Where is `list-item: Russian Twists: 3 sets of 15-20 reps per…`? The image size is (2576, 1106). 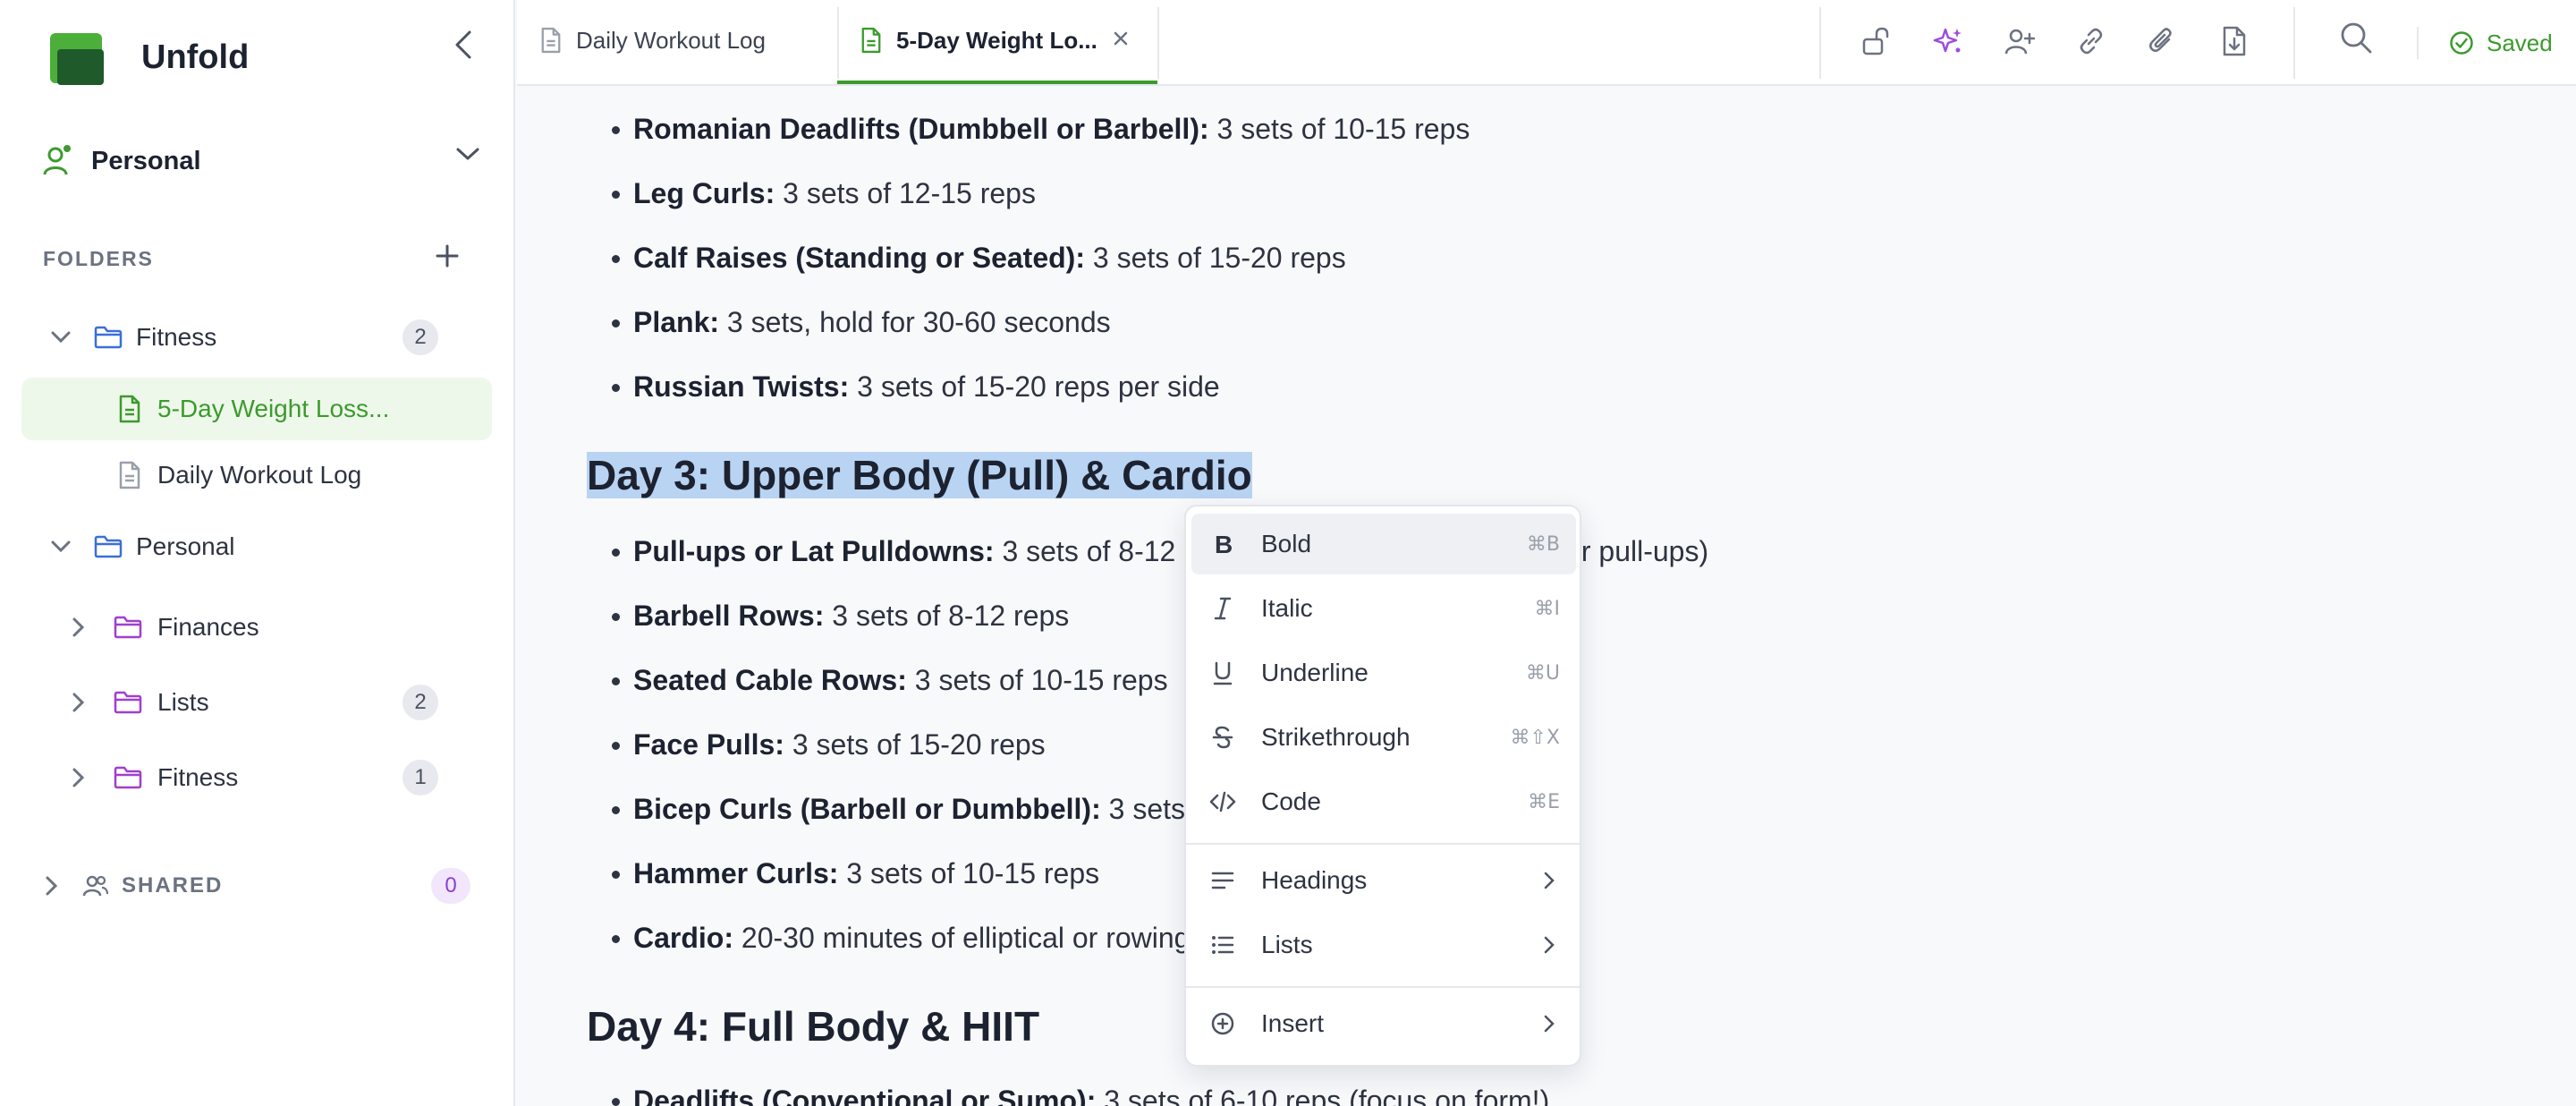
list-item: Russian Twists: 3 sets of 15-20 reps per… is located at coordinates (916, 387).